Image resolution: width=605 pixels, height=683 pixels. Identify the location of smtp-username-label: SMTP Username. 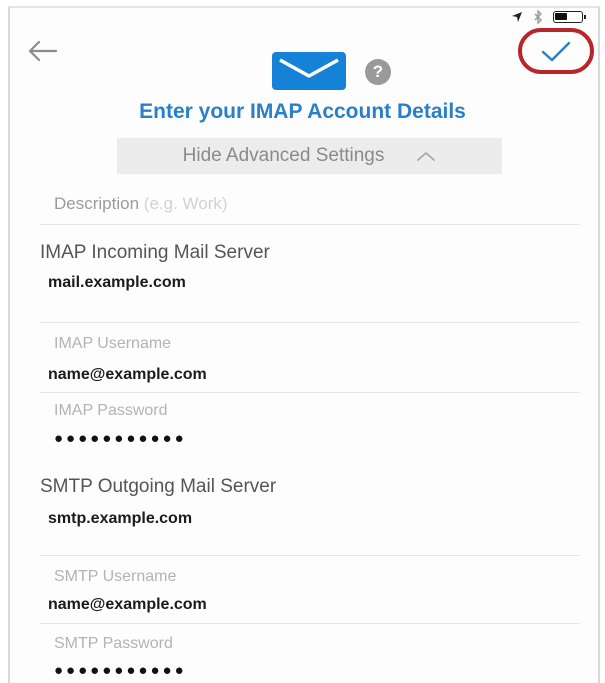
(115, 576).